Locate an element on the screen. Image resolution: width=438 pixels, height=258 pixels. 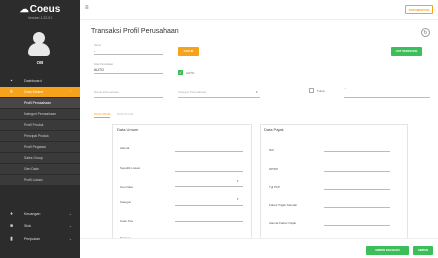
sidebar-subitem-label: Profil Perusahaan is located at coordinates (37, 103).